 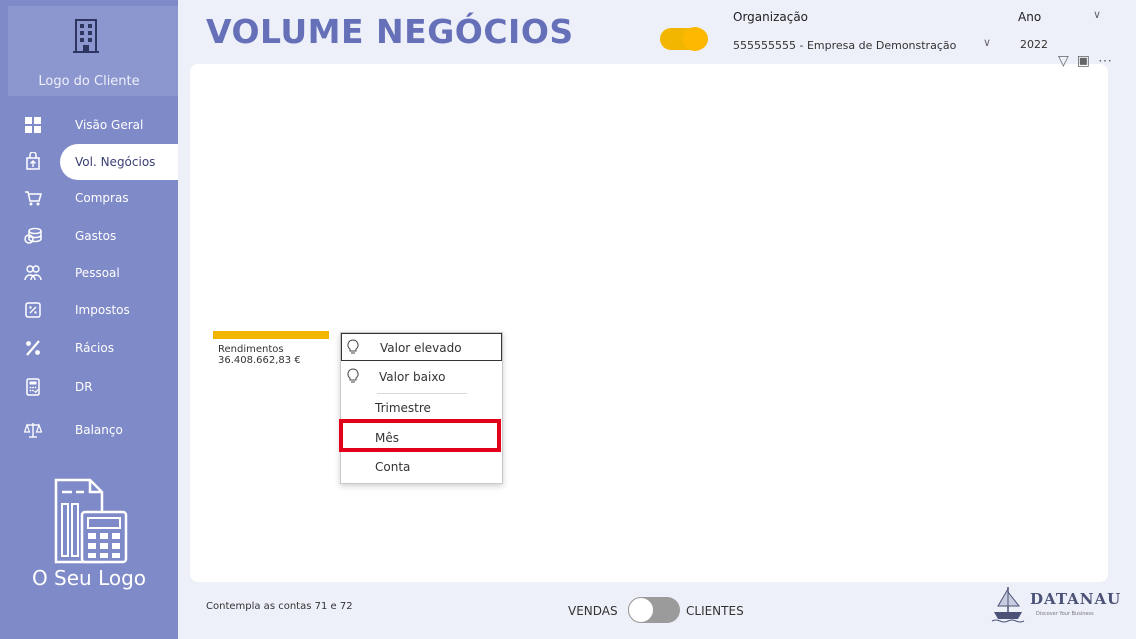 What do you see at coordinates (1063, 60) in the screenshot?
I see `filter-icon: ▽` at bounding box center [1063, 60].